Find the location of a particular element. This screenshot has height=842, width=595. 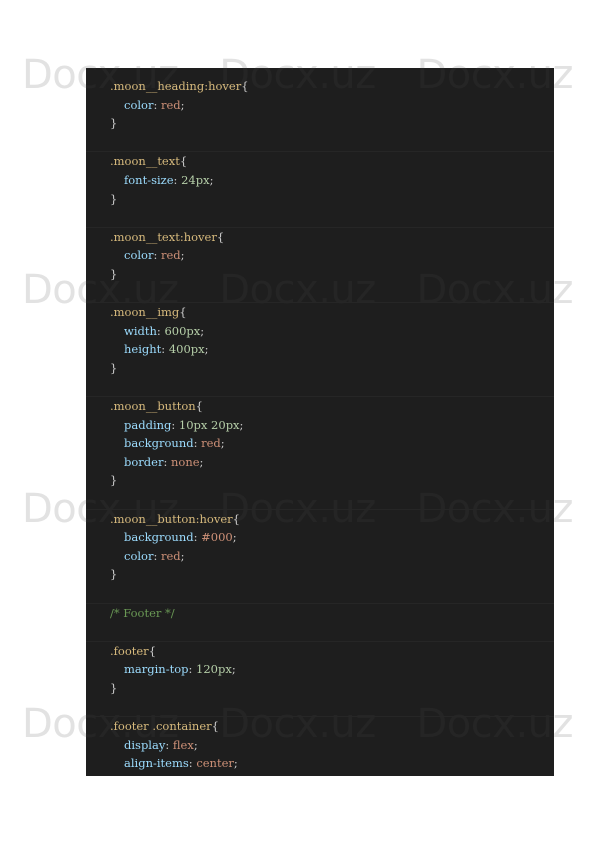

code-line: border: none; is located at coordinates (320, 462).